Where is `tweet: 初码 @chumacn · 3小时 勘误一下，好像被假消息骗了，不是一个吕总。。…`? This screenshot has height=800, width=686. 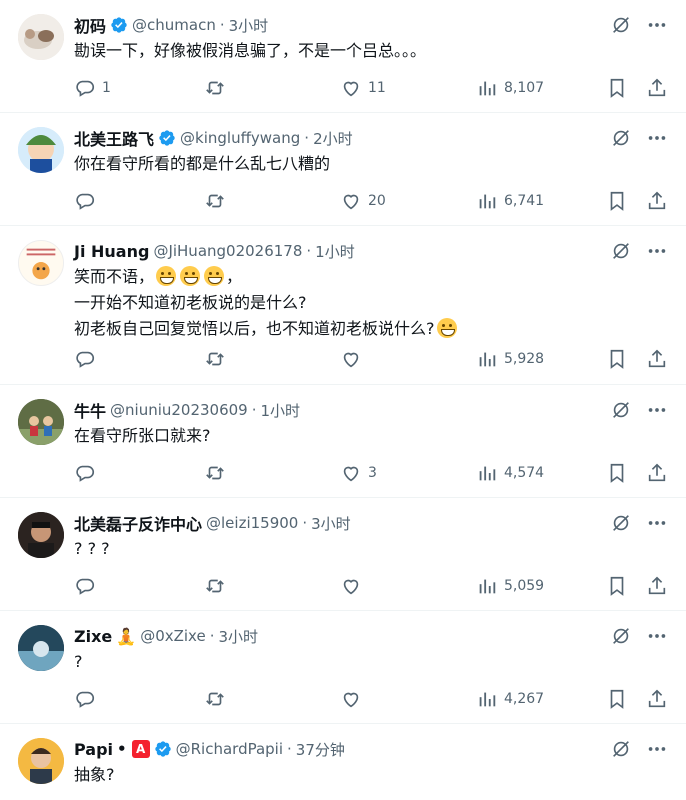
tweet: 初码 @chumacn · 3小时 勘误一下，好像被假消息骗了，不是一个吕总。。… is located at coordinates (343, 56).